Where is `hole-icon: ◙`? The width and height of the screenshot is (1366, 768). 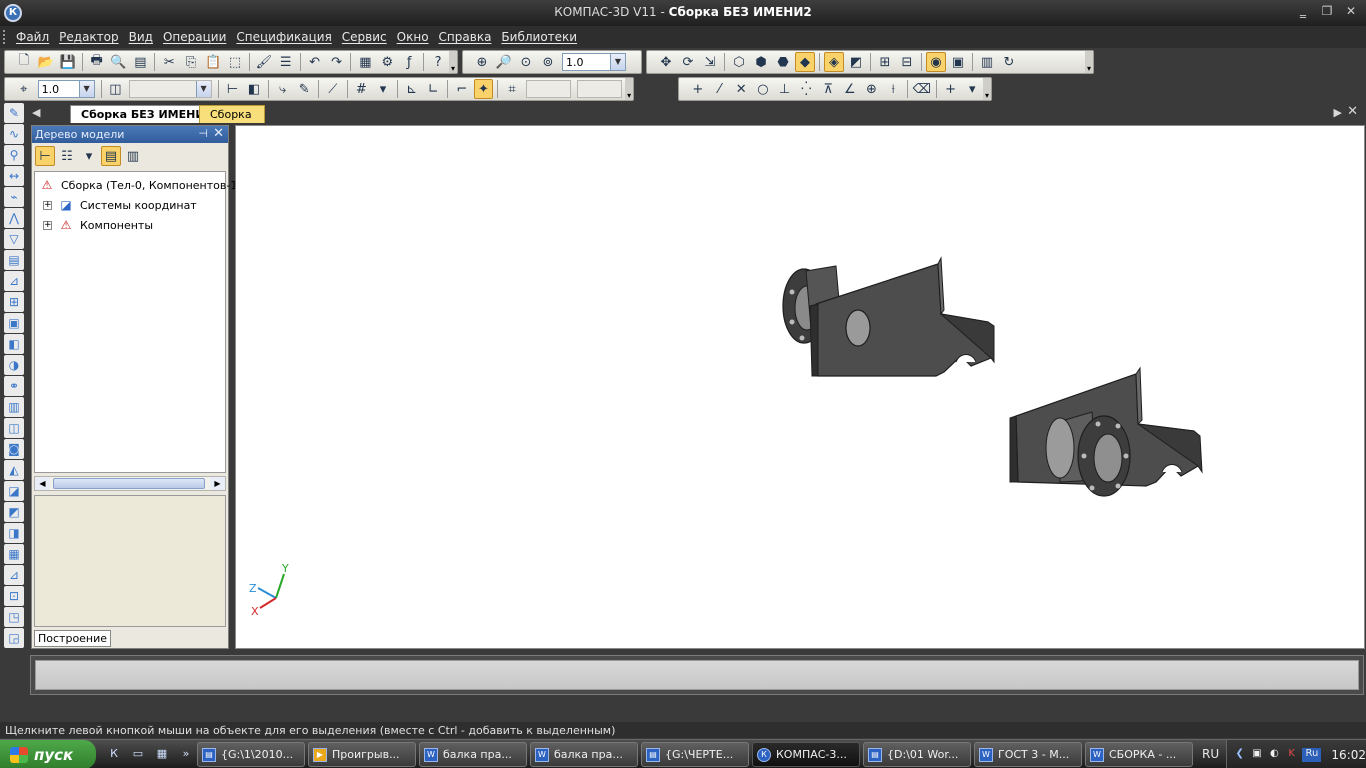
hole-icon: ◙ is located at coordinates (14, 449).